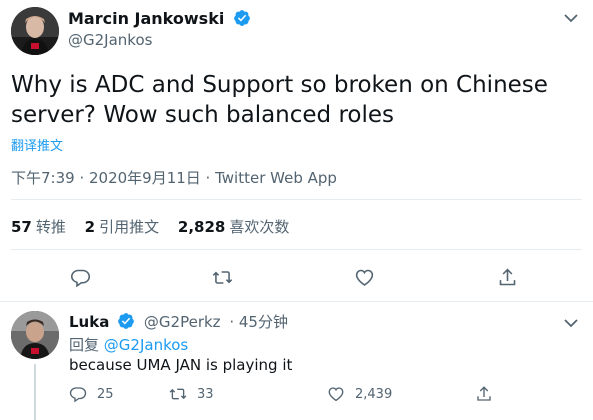 The image size is (593, 420). I want to click on translate-tweet-link: 翻译推文, so click(37, 144).